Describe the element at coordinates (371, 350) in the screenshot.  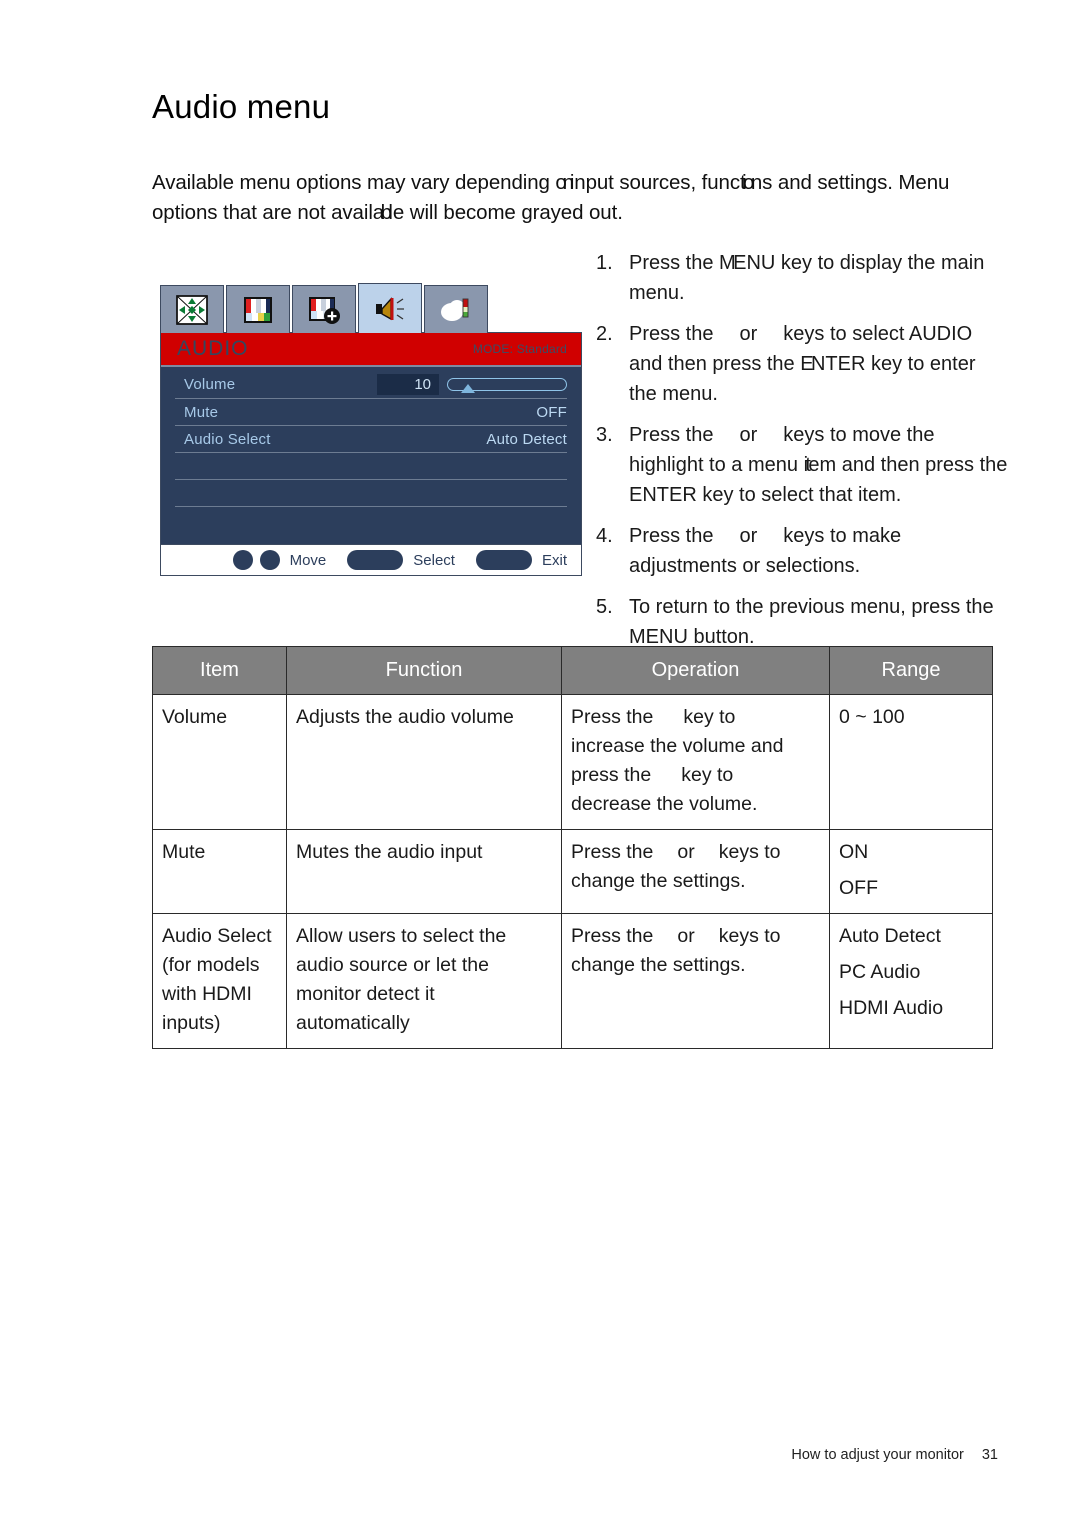
I see `osd-header: AUDIO MODE: Standard` at that location.